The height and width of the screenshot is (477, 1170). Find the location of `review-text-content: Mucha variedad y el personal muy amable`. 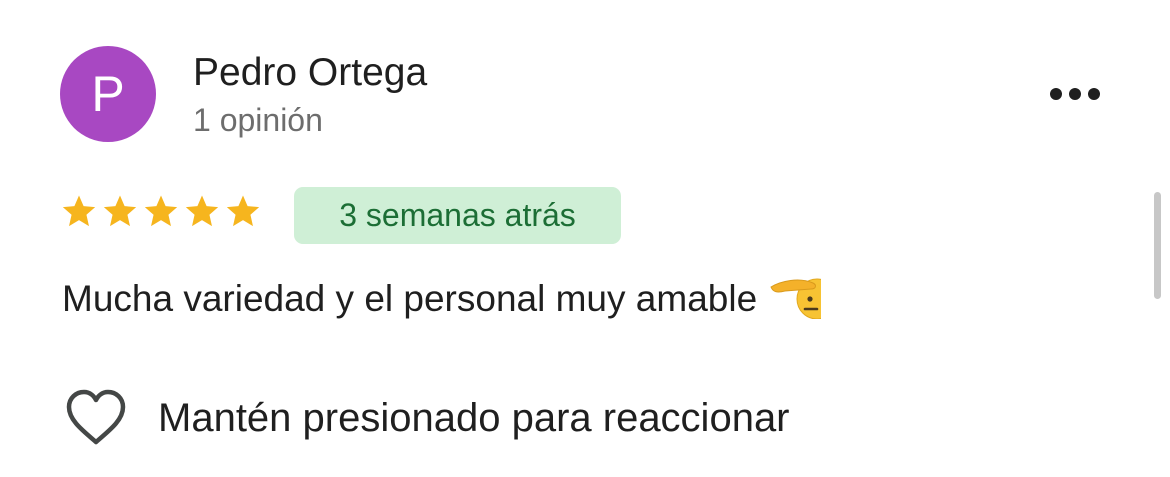

review-text-content: Mucha variedad y el personal muy amable is located at coordinates (410, 298).